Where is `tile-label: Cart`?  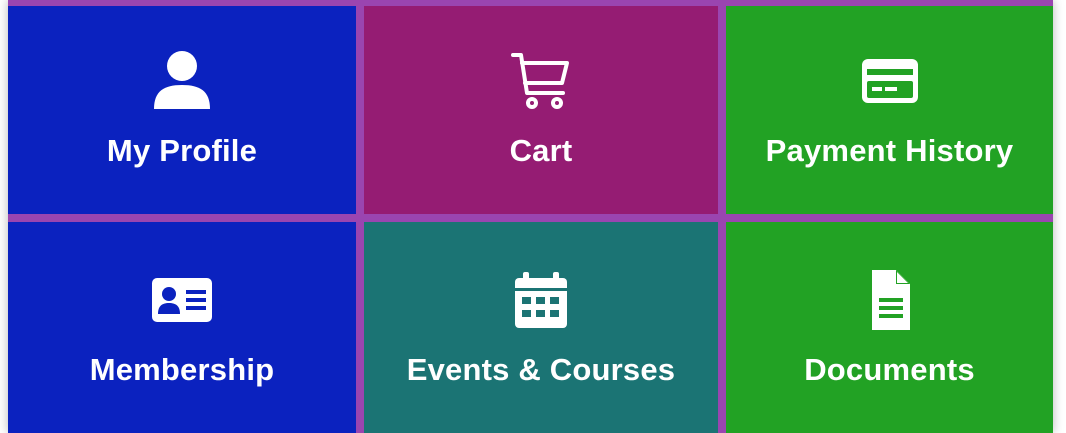
tile-label: Cart is located at coordinates (541, 150).